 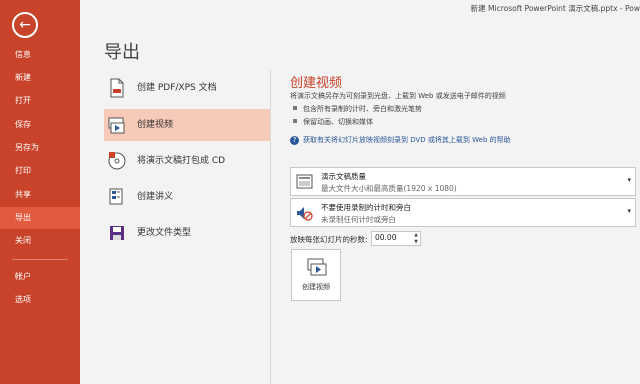 I want to click on option-change-file-type: 更改文件类型, so click(x=187, y=233).